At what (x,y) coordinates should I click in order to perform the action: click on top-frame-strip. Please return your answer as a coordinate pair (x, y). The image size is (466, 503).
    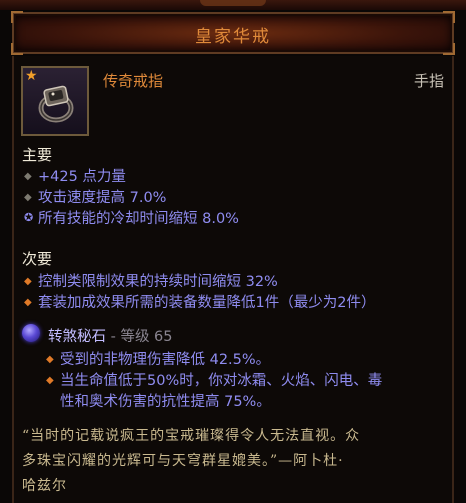
    Looking at the image, I should click on (233, 5).